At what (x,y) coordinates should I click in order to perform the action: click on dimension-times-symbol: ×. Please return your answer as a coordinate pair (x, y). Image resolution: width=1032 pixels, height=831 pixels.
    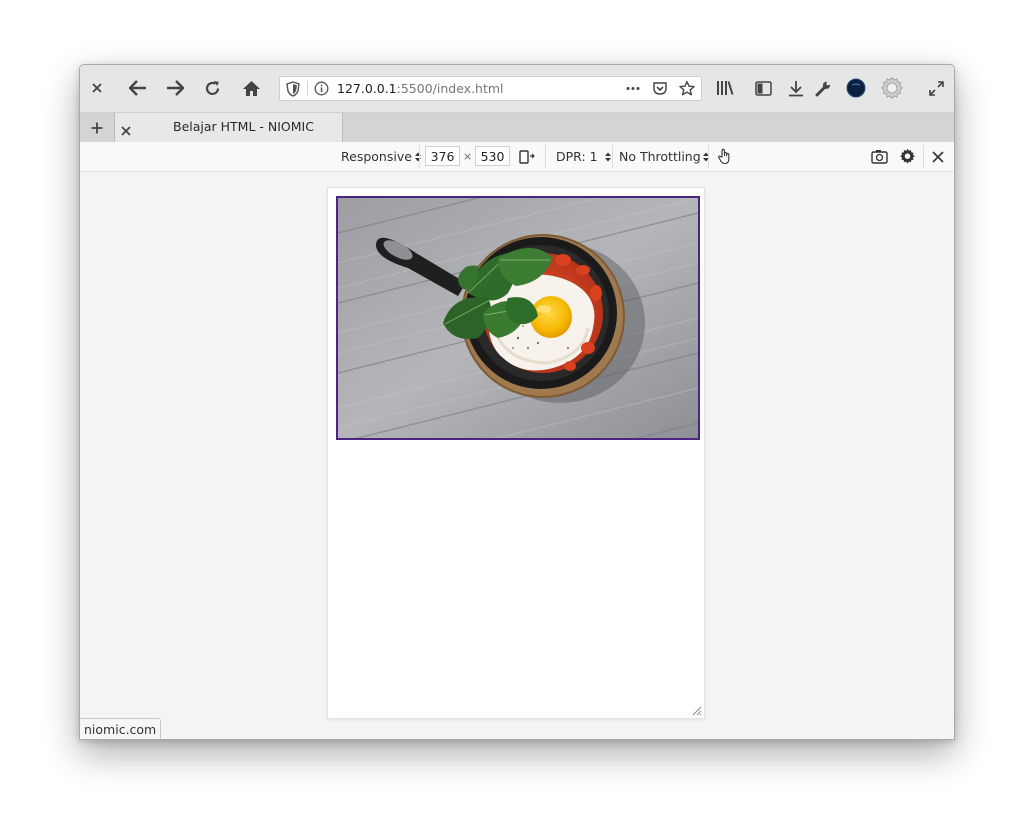
    Looking at the image, I should click on (468, 156).